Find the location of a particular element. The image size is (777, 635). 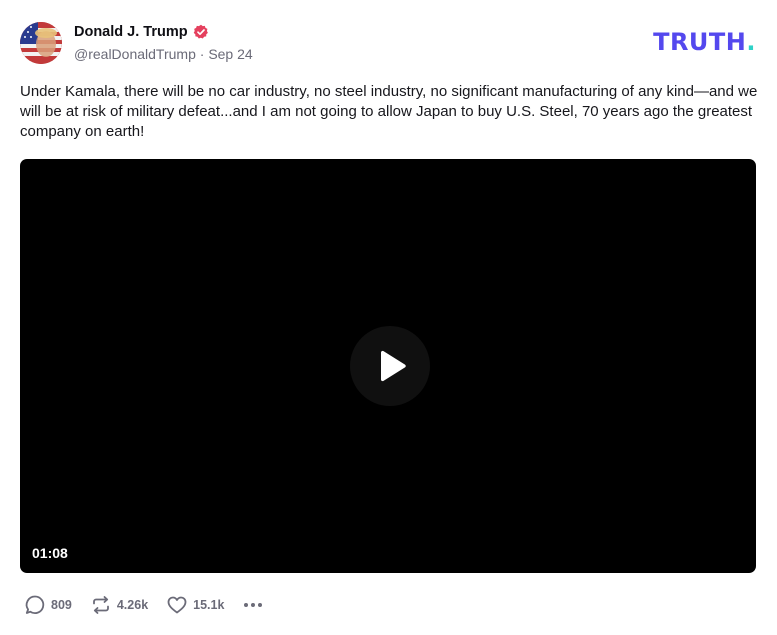

play-button is located at coordinates (390, 366).